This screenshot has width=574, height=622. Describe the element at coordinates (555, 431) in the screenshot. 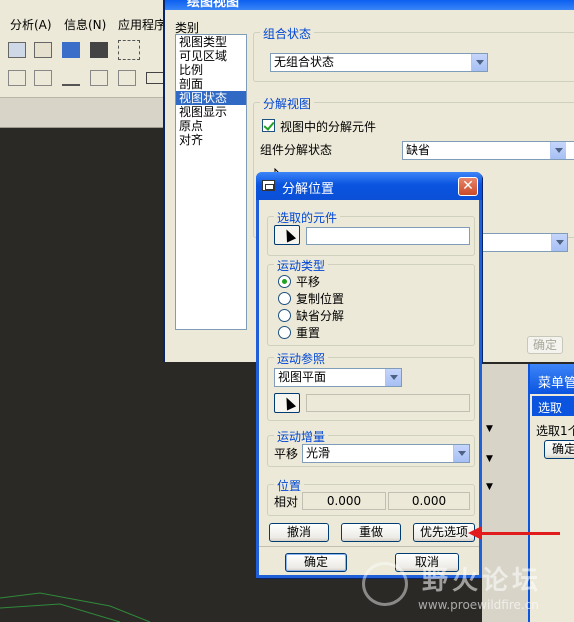

I see `select-hint: 选取1个` at that location.